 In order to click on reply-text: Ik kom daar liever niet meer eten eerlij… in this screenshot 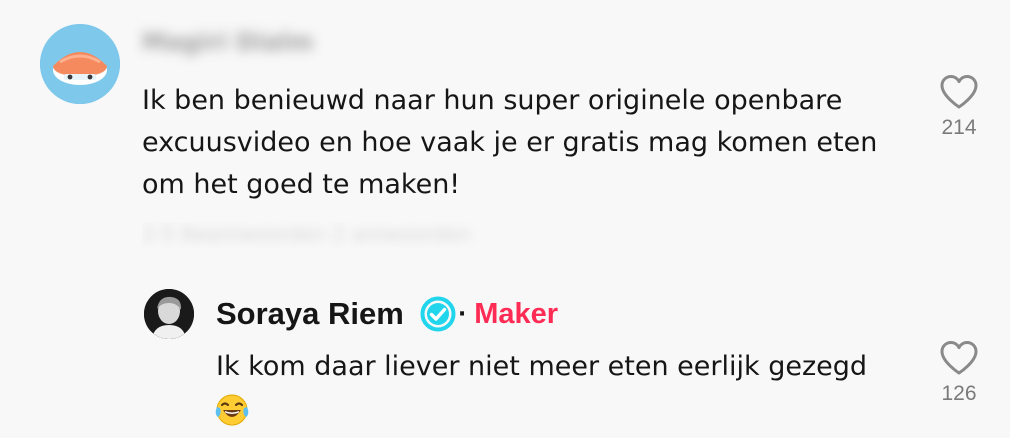, I will do `click(542, 366)`.